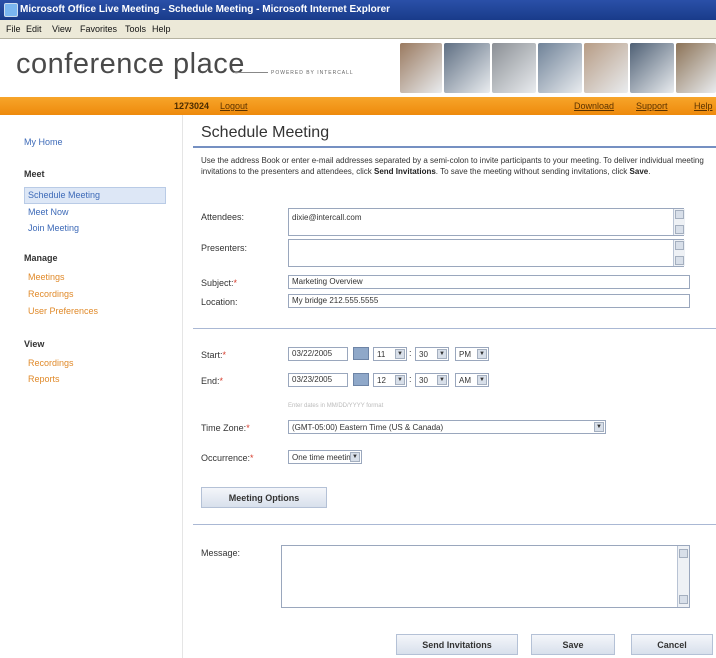  What do you see at coordinates (361, 353) in the screenshot?
I see `start-calendar-icon` at bounding box center [361, 353].